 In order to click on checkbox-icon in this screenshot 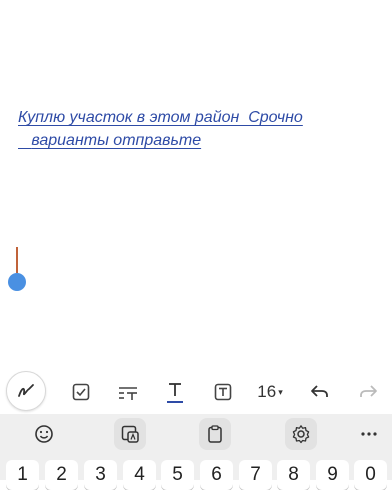, I will do `click(81, 392)`.